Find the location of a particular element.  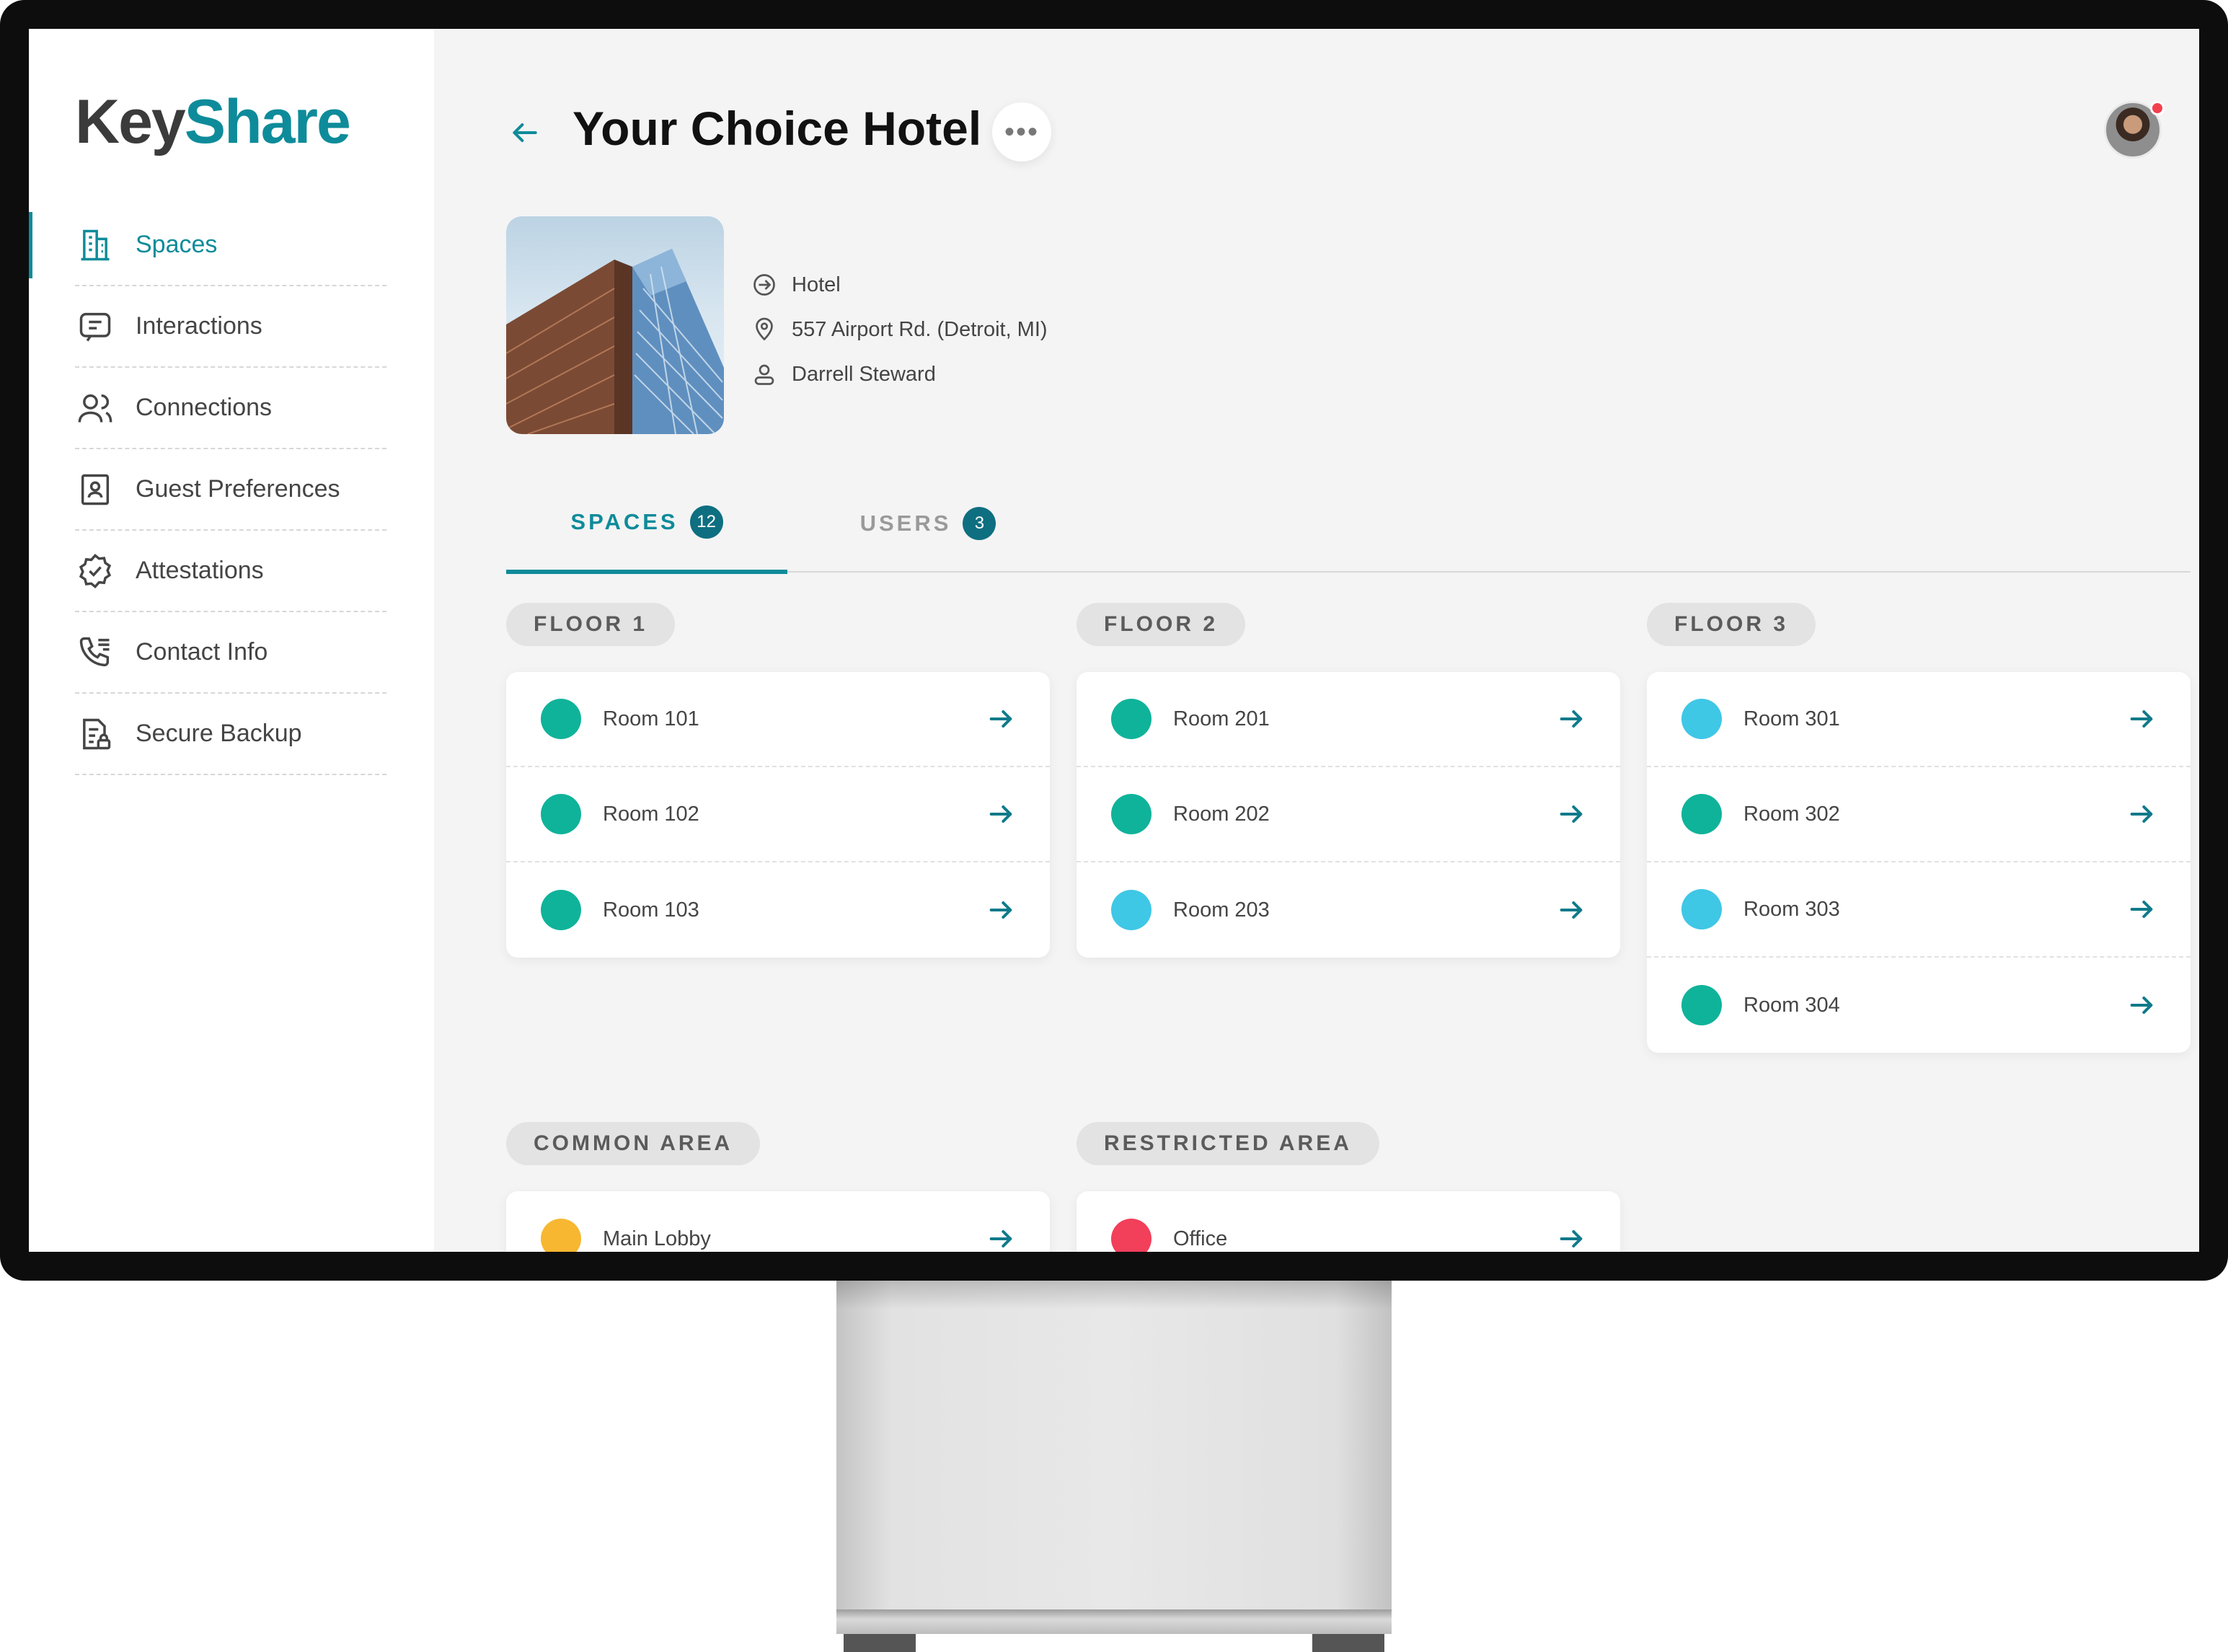

section-label-floor-1: FLOOR 1 is located at coordinates (591, 624).